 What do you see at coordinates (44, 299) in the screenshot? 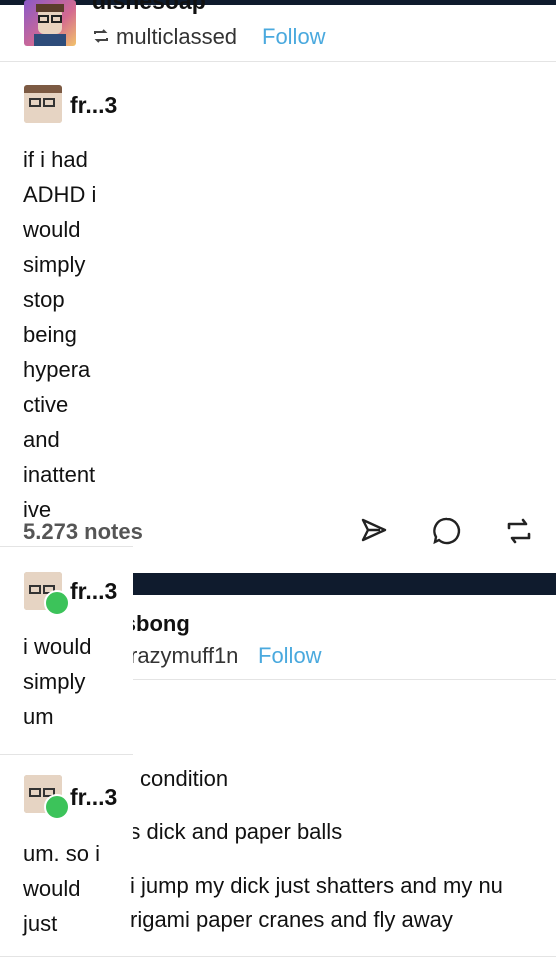
I see `post-line: stop` at bounding box center [44, 299].